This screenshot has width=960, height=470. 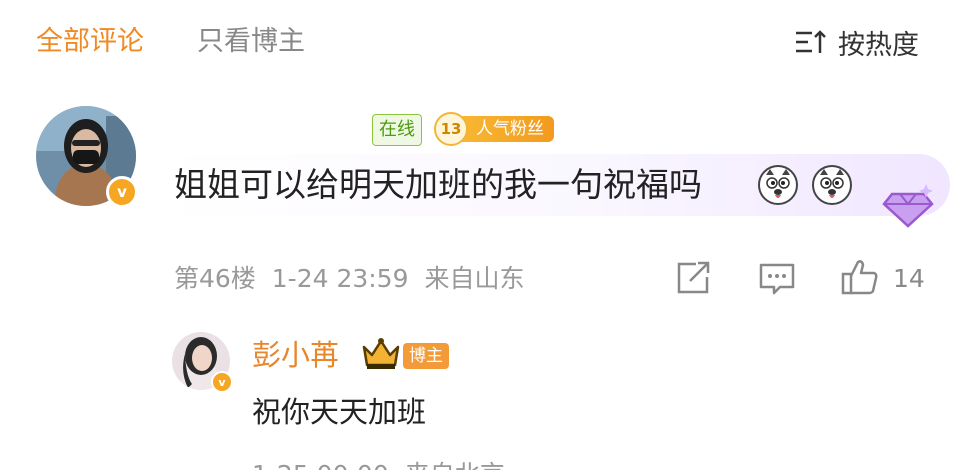 What do you see at coordinates (860, 279) in the screenshot?
I see `like-icon` at bounding box center [860, 279].